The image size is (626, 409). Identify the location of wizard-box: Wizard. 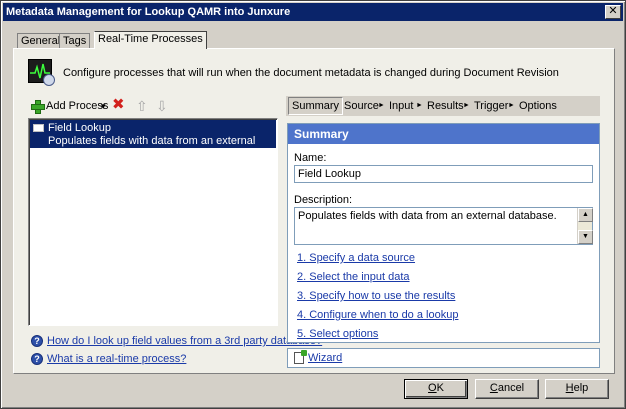
(443, 358).